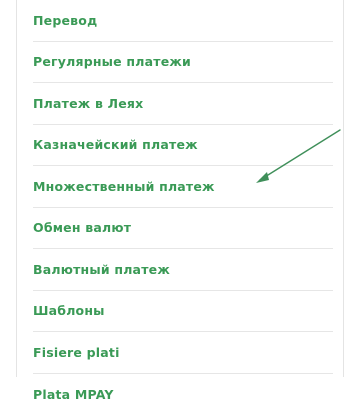  I want to click on menu-item-label: Plata MPAY, so click(73, 394).